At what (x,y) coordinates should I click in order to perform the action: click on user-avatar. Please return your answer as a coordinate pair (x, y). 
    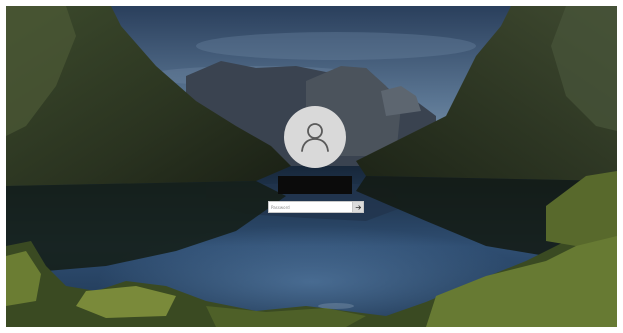
    Looking at the image, I should click on (315, 137).